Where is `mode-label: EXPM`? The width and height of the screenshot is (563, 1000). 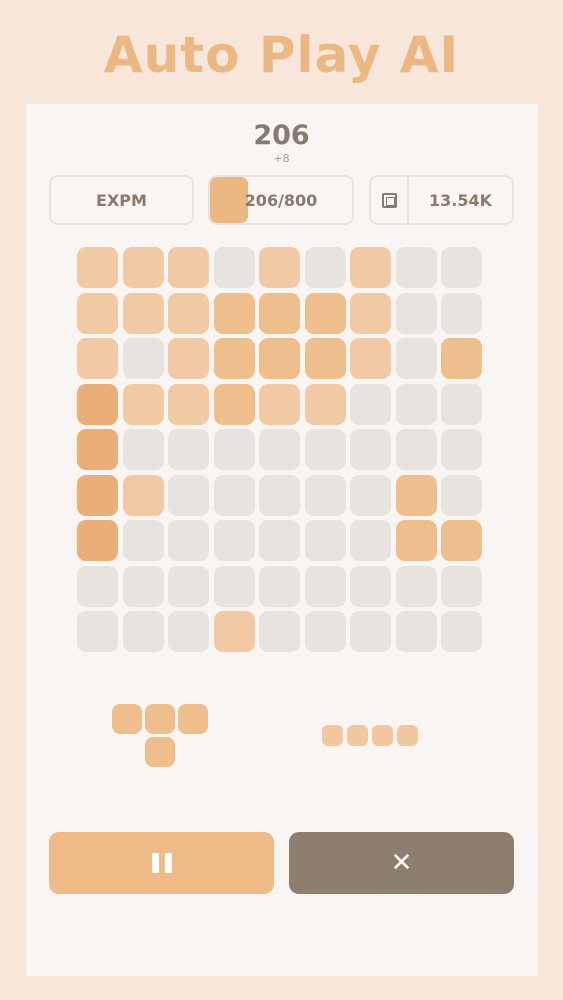
mode-label: EXPM is located at coordinates (121, 200).